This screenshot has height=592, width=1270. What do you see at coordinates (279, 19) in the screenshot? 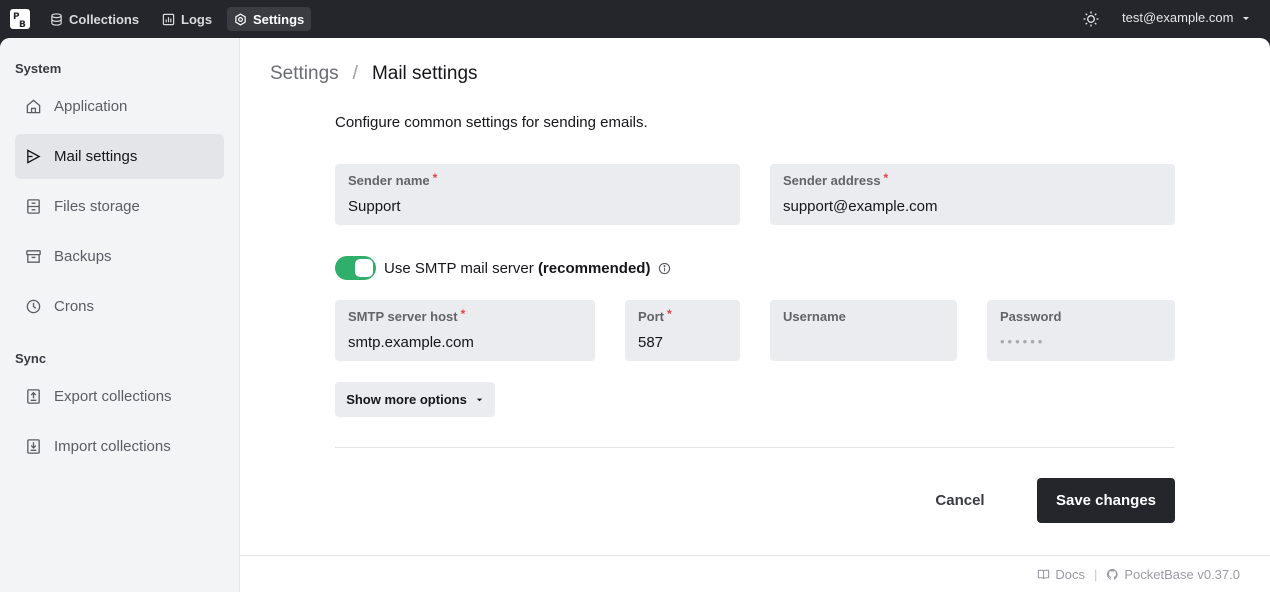
I see `nav-label: Settings` at bounding box center [279, 19].